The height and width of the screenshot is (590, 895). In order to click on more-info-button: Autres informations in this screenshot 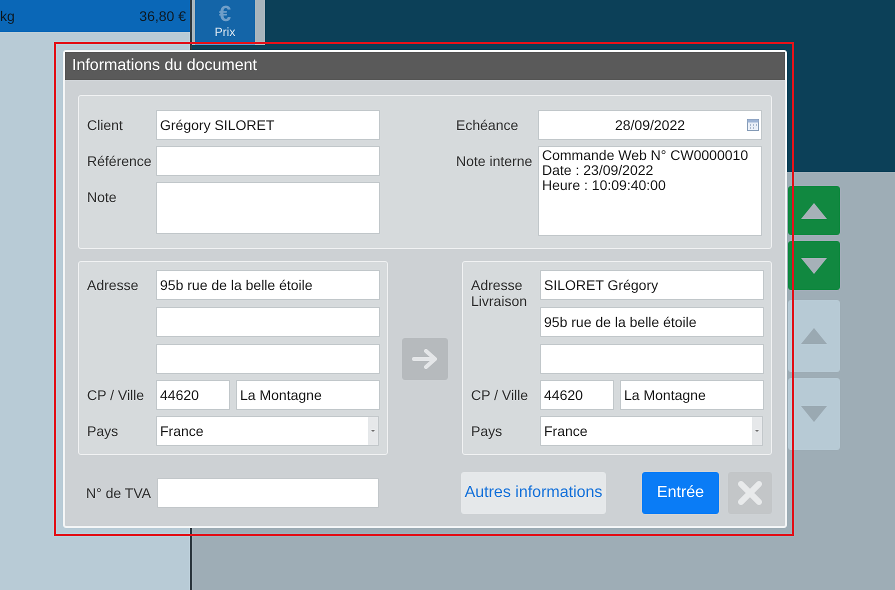, I will do `click(533, 493)`.